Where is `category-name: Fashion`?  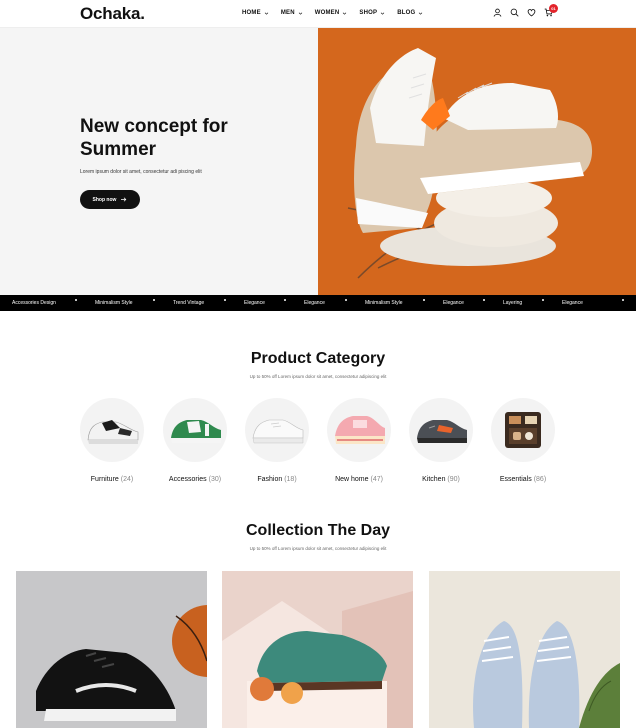 category-name: Fashion is located at coordinates (270, 479).